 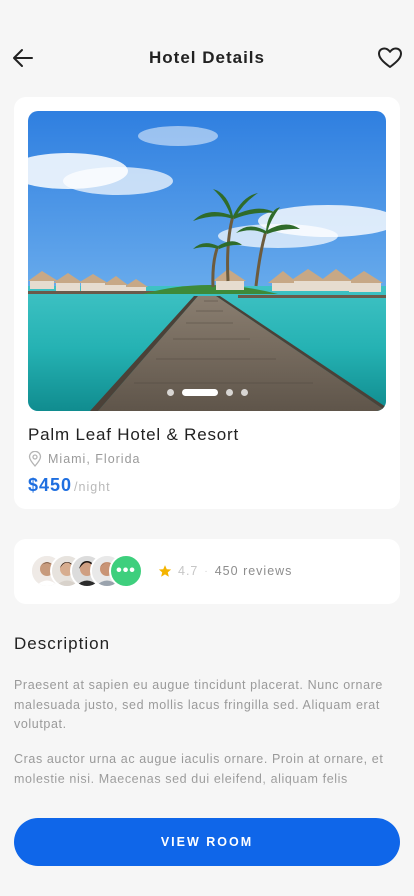 I want to click on review-count: 450 reviews, so click(x=254, y=571).